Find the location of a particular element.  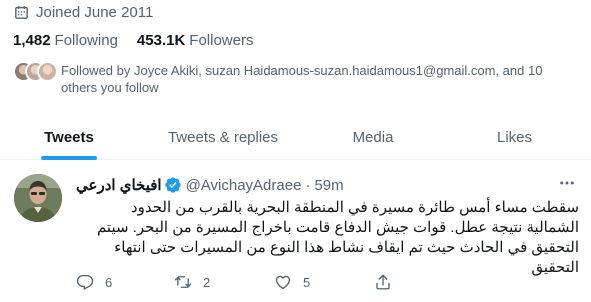

tweet-author-avatar is located at coordinates (38, 198).